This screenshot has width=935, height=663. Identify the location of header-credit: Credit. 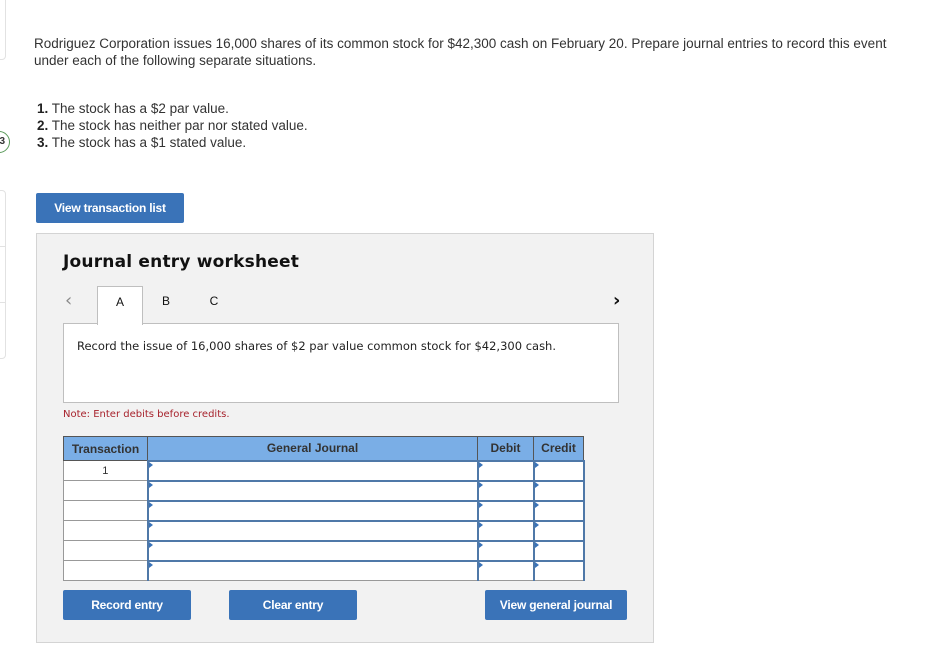
(558, 448).